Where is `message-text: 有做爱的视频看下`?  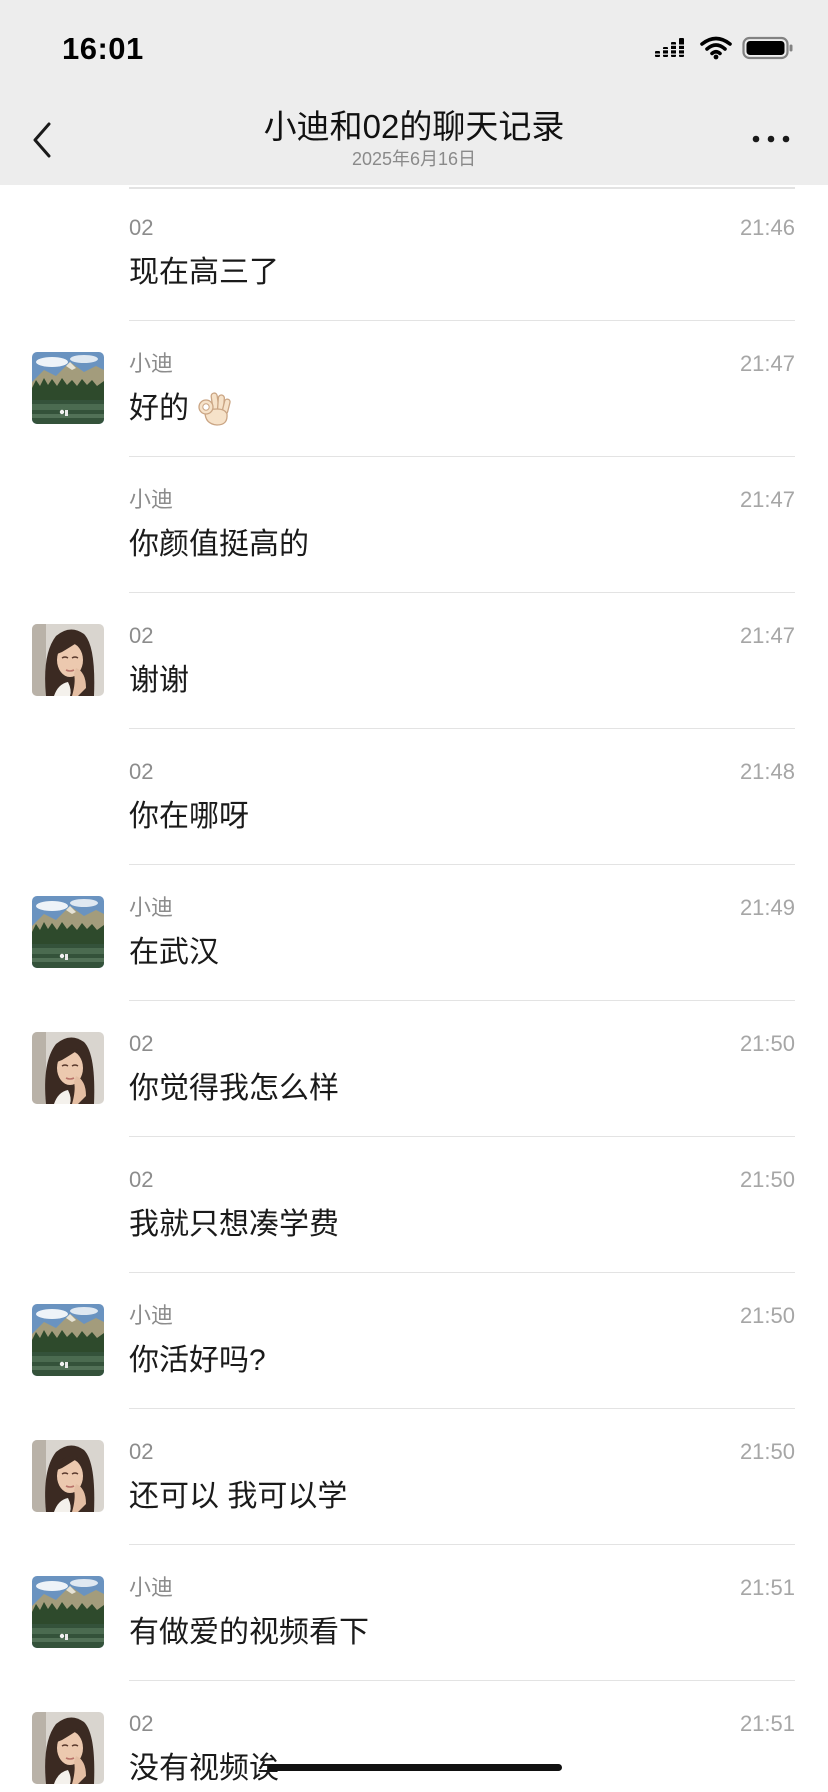 message-text: 有做爱的视频看下 is located at coordinates (249, 1632).